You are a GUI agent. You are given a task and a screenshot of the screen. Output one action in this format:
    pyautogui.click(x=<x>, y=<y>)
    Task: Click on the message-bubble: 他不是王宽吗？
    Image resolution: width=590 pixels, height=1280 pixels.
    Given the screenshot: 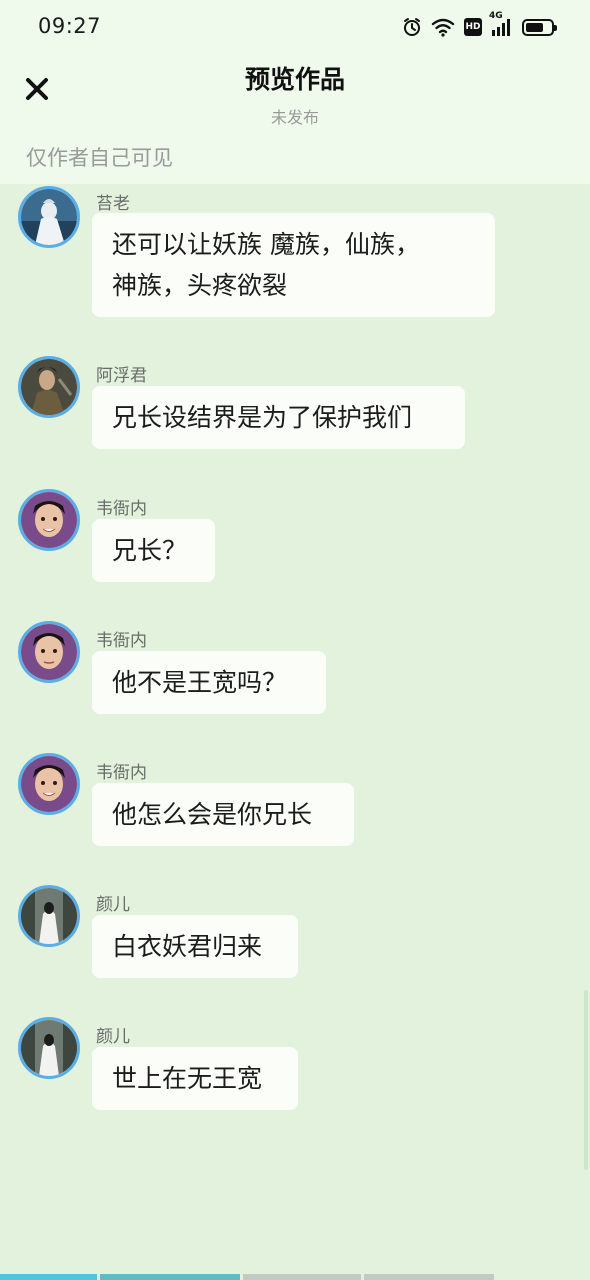 What is the action you would take?
    pyautogui.click(x=209, y=682)
    